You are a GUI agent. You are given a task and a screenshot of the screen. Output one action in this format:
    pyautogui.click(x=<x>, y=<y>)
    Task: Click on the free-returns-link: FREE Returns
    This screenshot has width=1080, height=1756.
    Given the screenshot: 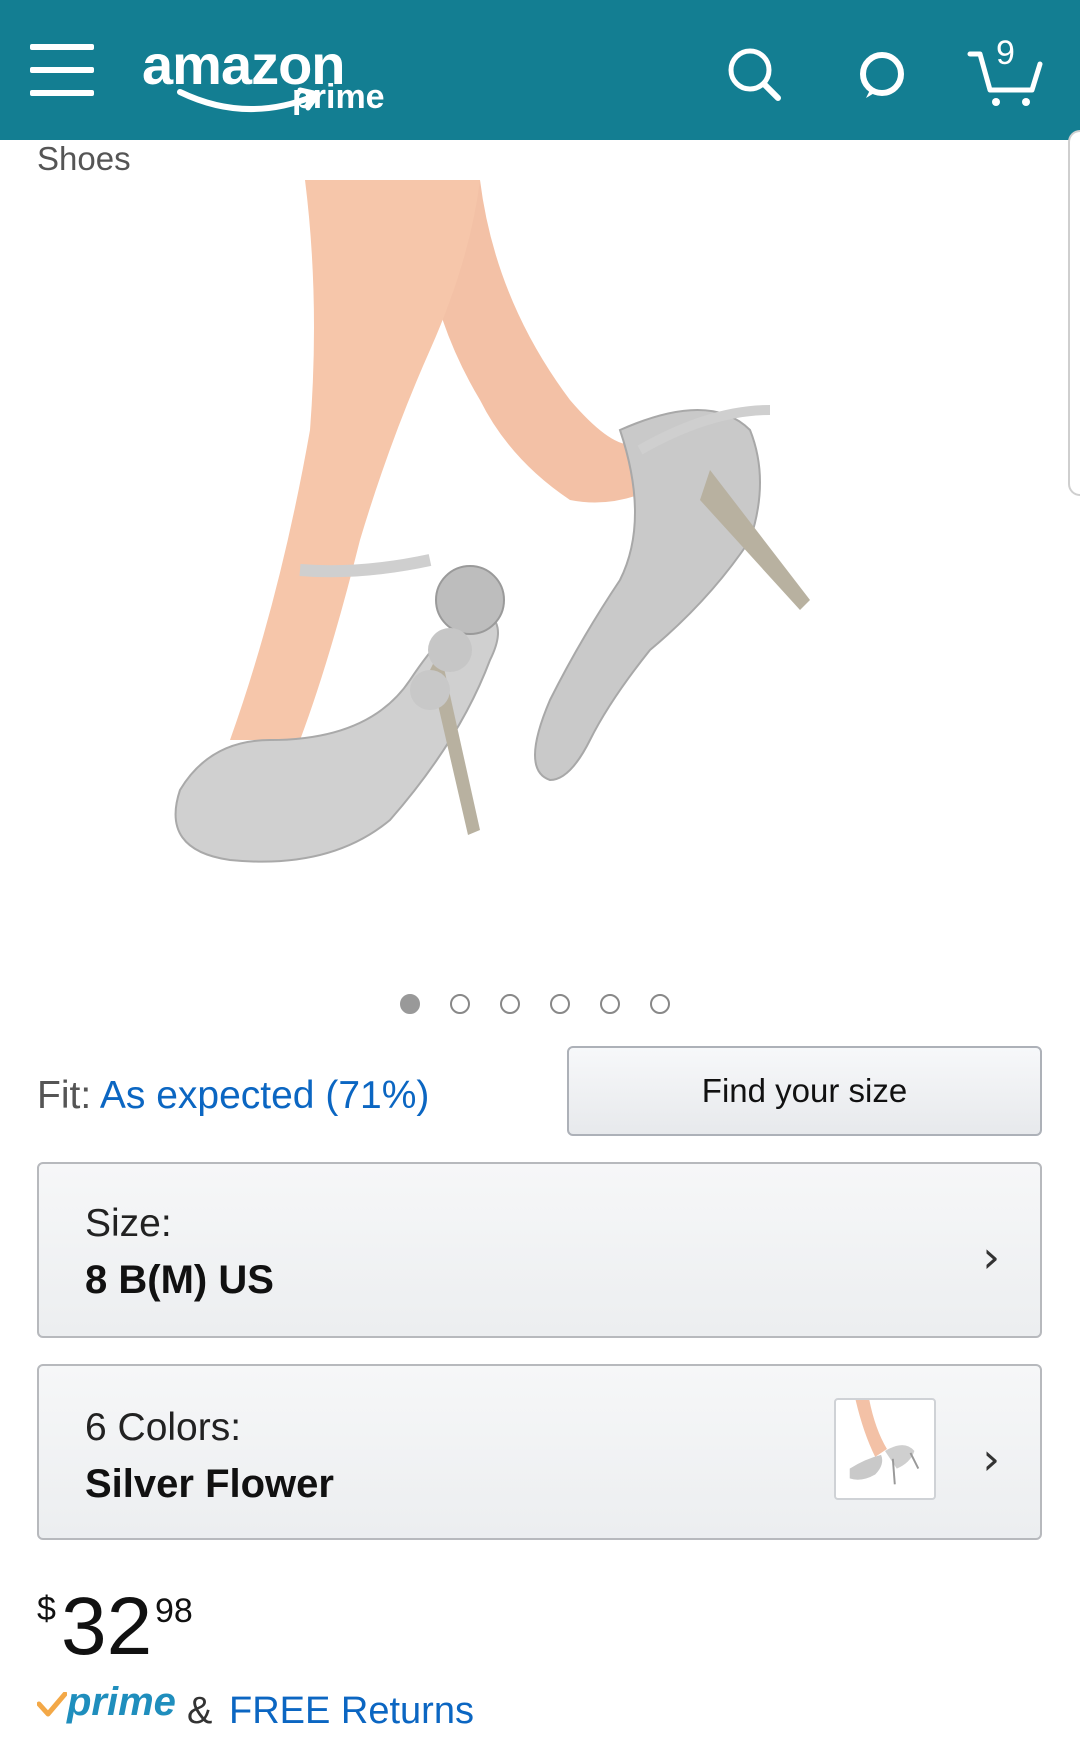 What is the action you would take?
    pyautogui.click(x=351, y=1711)
    